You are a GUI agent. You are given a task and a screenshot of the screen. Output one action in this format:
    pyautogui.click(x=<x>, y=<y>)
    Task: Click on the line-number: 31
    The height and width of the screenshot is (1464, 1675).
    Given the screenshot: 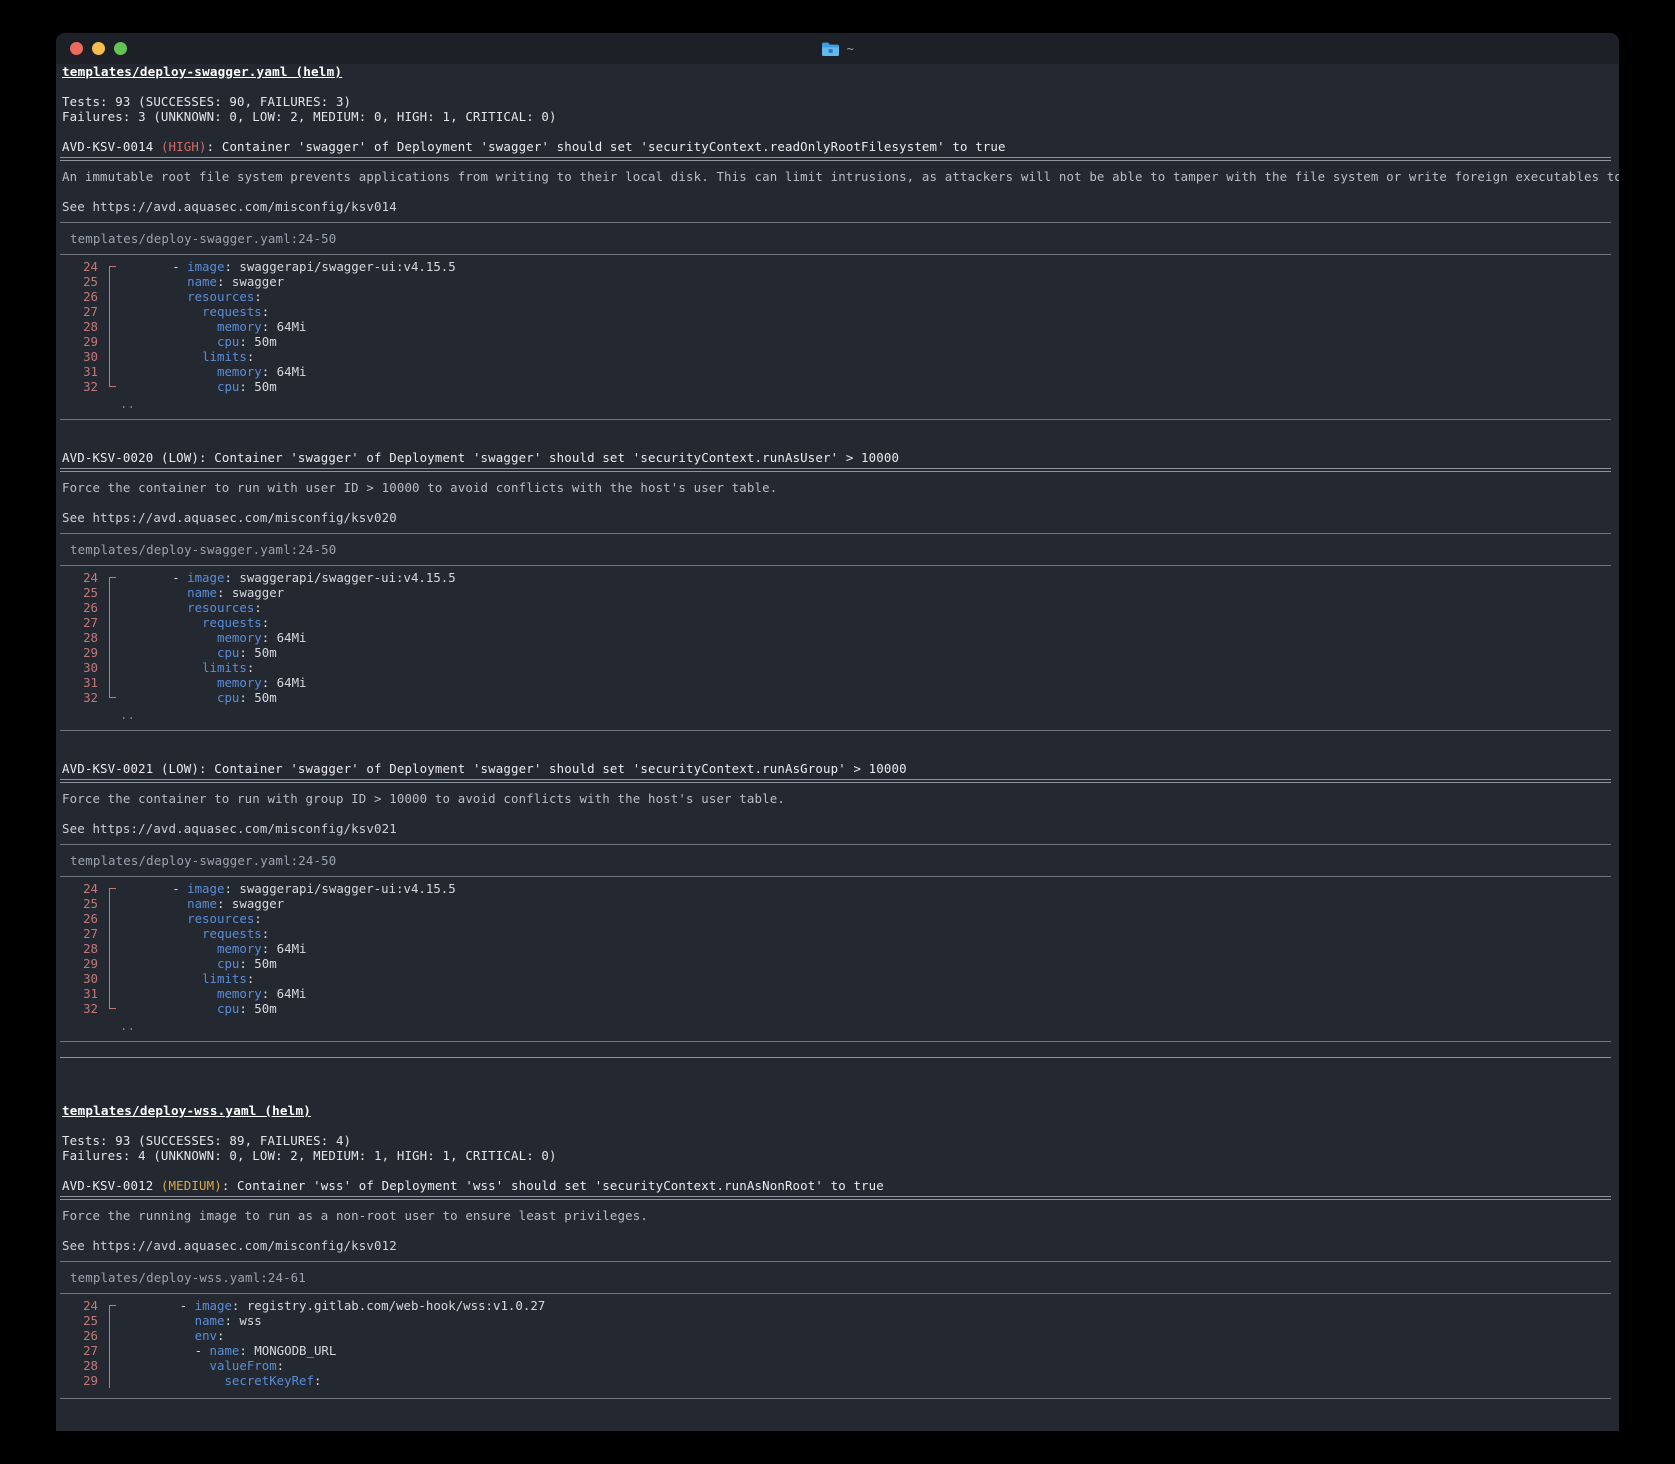 What is the action you would take?
    pyautogui.click(x=90, y=993)
    